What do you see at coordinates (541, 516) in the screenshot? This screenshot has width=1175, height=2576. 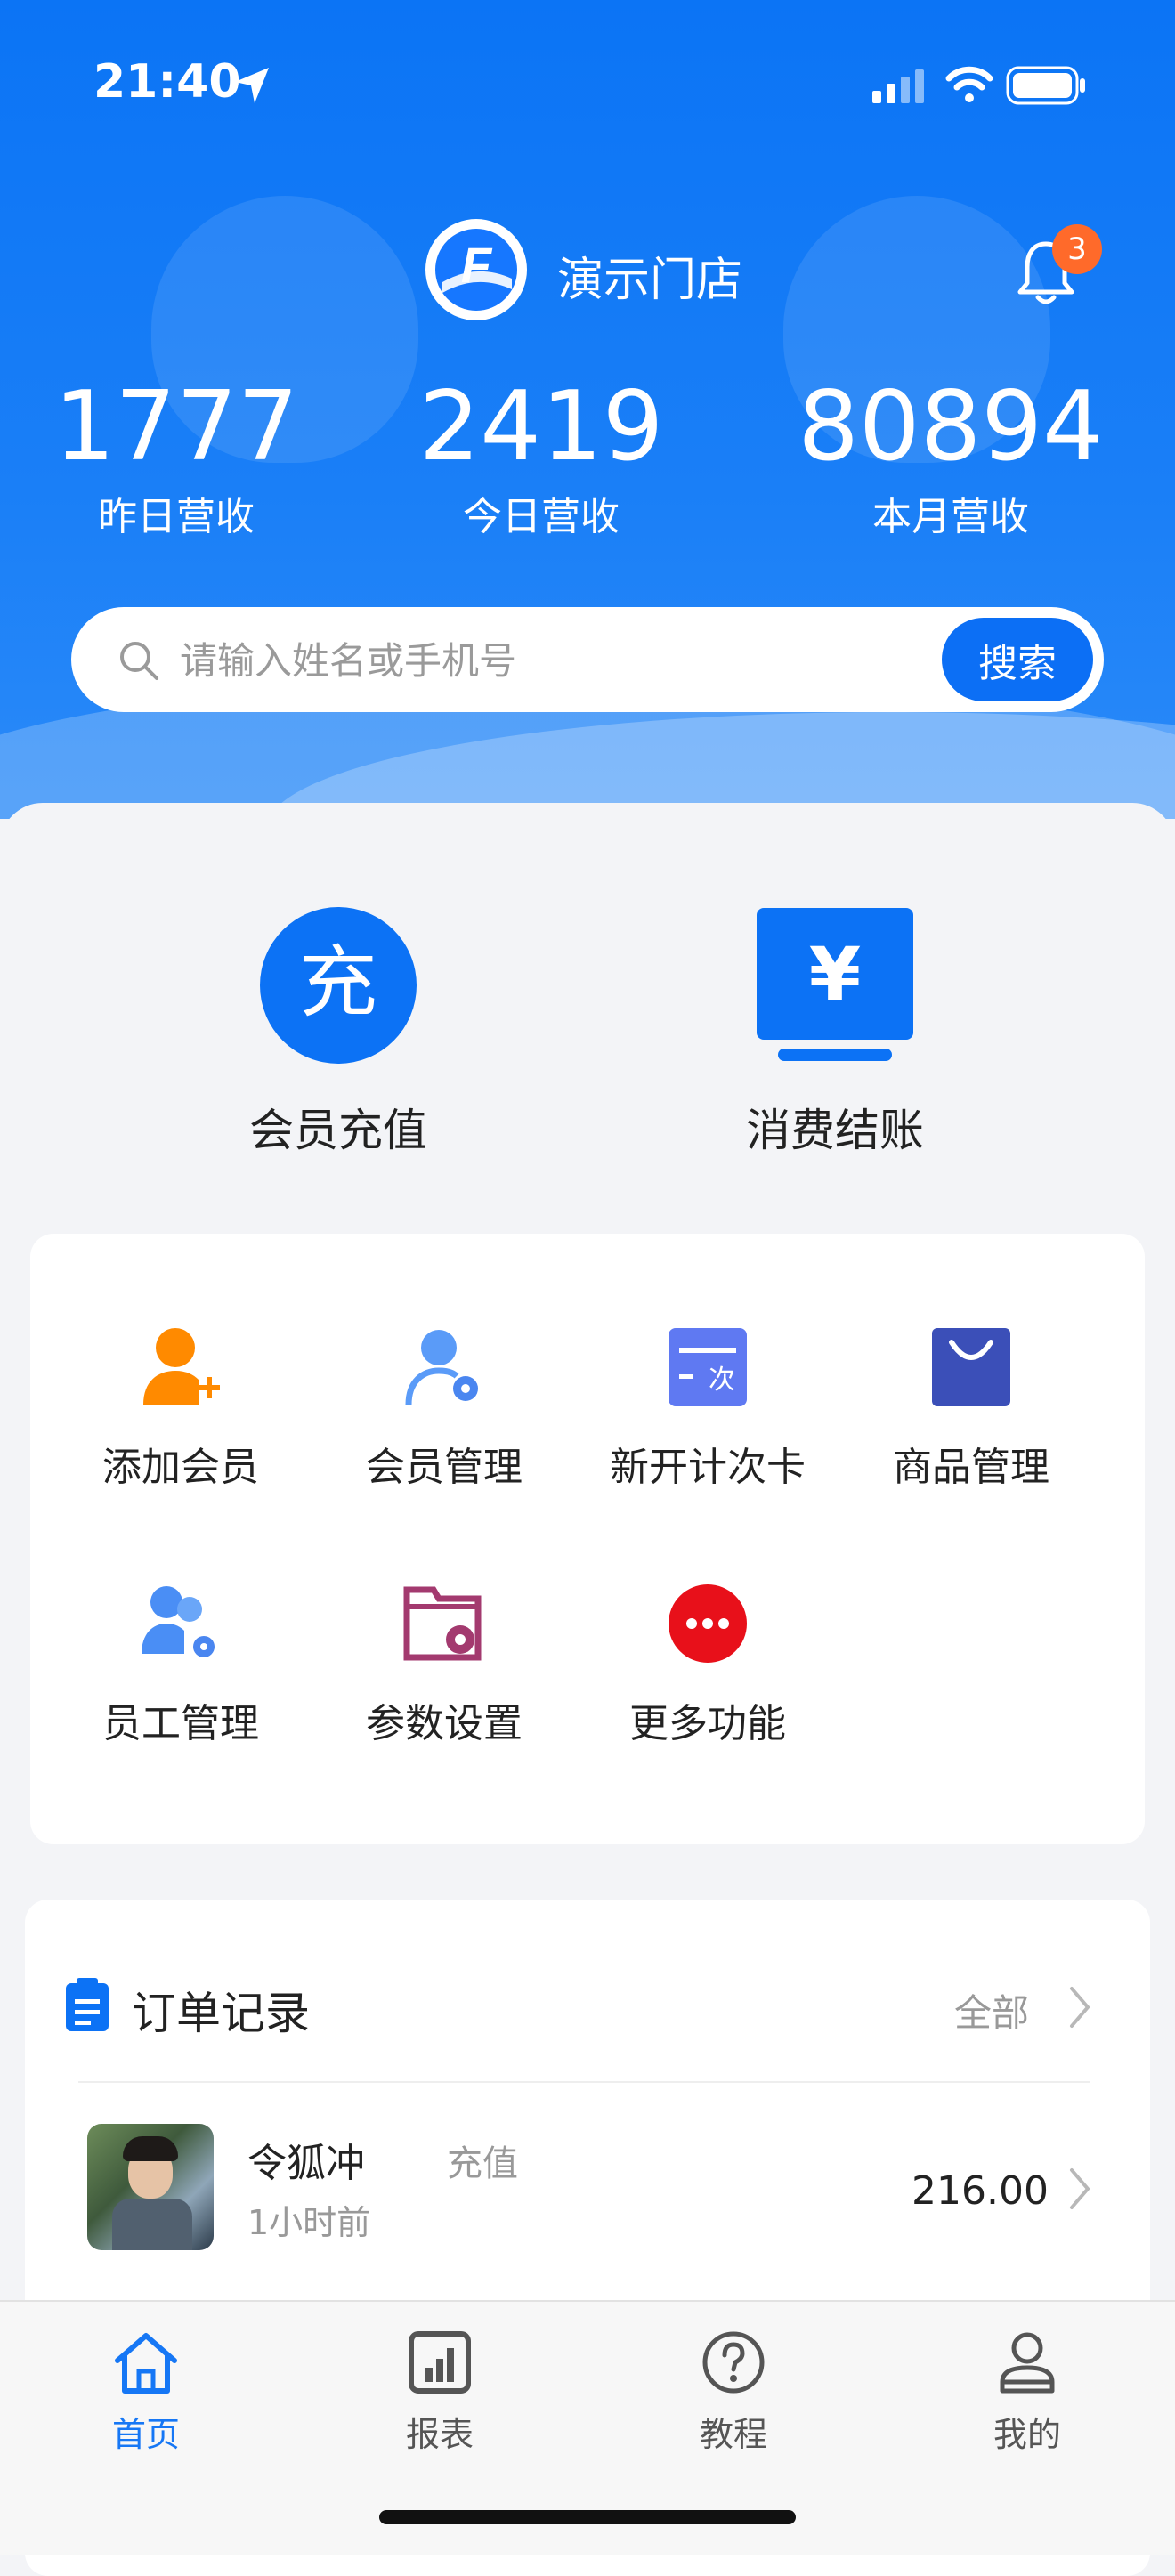 I see `stat-label: 今日营收` at bounding box center [541, 516].